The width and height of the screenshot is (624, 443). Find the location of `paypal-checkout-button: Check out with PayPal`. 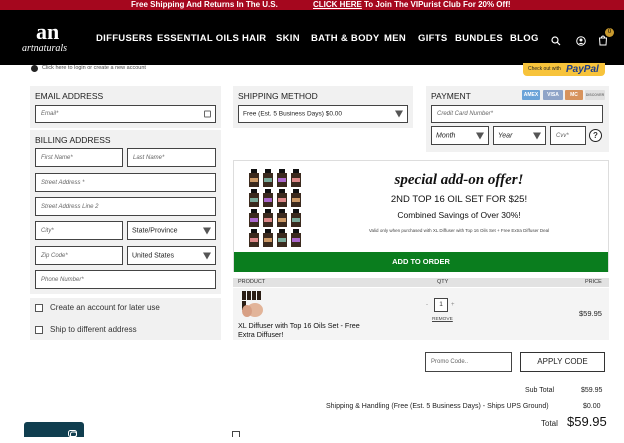

paypal-checkout-button: Check out with PayPal is located at coordinates (564, 69).